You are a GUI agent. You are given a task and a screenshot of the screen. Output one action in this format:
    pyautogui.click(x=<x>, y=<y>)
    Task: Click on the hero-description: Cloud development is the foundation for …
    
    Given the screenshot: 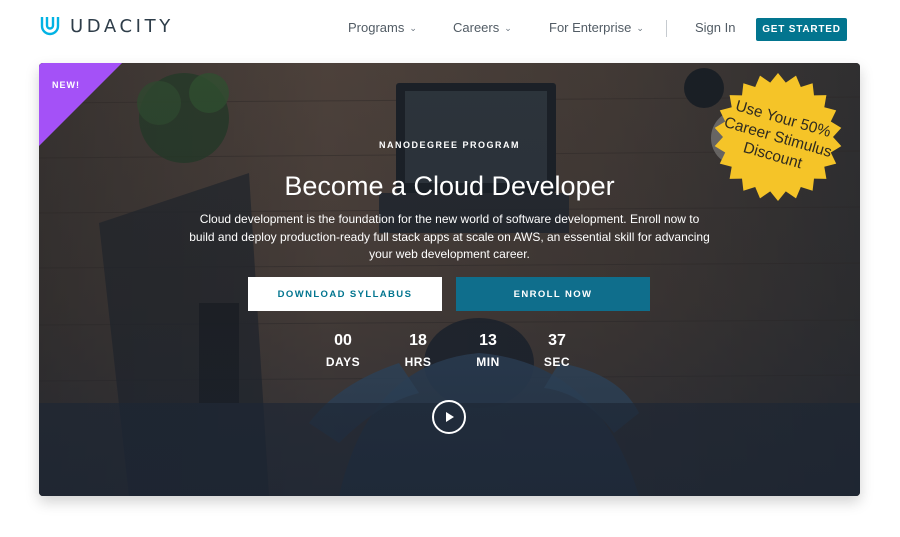 What is the action you would take?
    pyautogui.click(x=449, y=236)
    